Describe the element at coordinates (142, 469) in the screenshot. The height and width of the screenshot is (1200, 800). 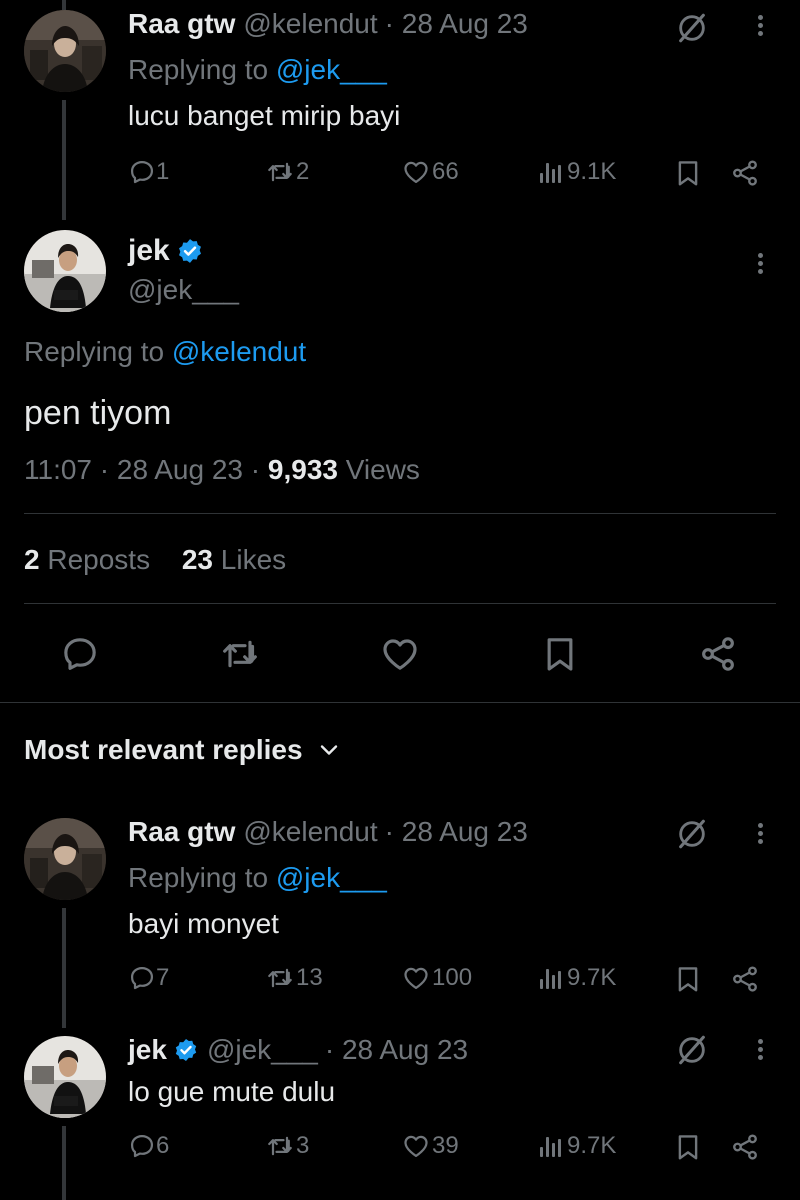
I see `tweet-timestamp: 11:07 · 28 Aug 23 ·` at that location.